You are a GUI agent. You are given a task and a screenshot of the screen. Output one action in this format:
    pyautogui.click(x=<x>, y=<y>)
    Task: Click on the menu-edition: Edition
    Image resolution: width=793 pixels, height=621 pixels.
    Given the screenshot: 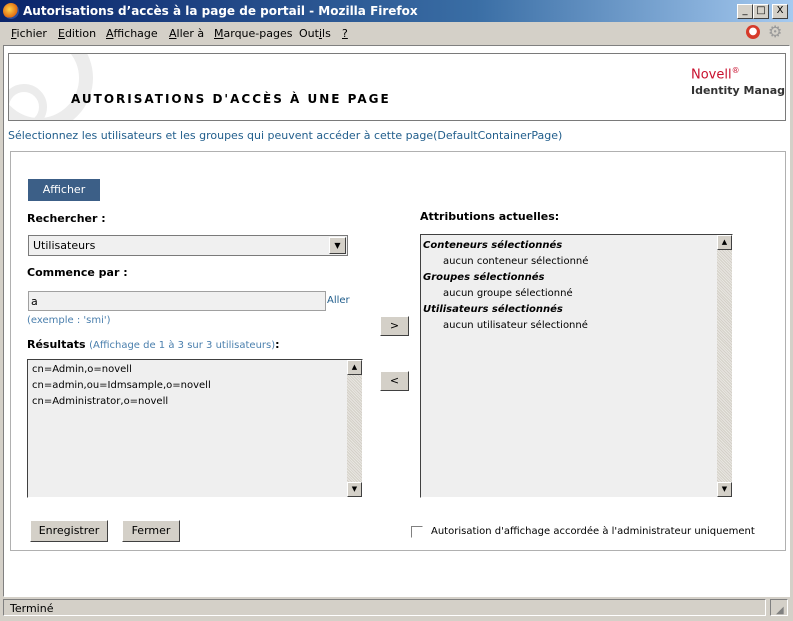 What is the action you would take?
    pyautogui.click(x=77, y=33)
    